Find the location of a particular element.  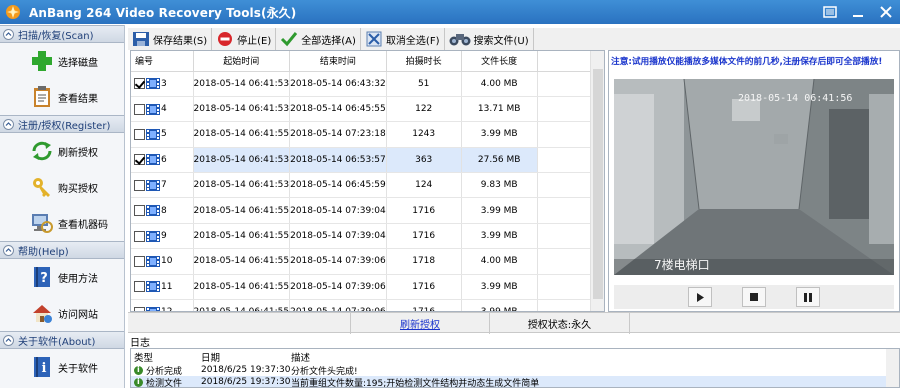

close-icon is located at coordinates (886, 12).